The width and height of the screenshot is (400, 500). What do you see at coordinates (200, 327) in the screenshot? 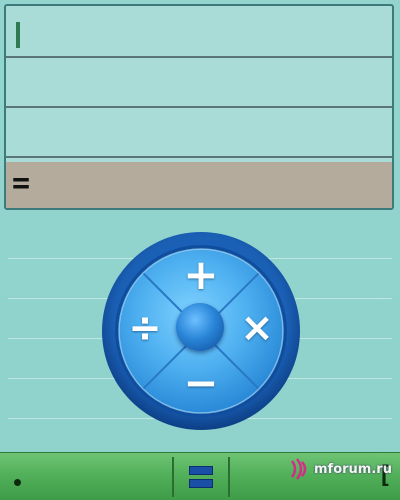
I see `center-select-button` at bounding box center [200, 327].